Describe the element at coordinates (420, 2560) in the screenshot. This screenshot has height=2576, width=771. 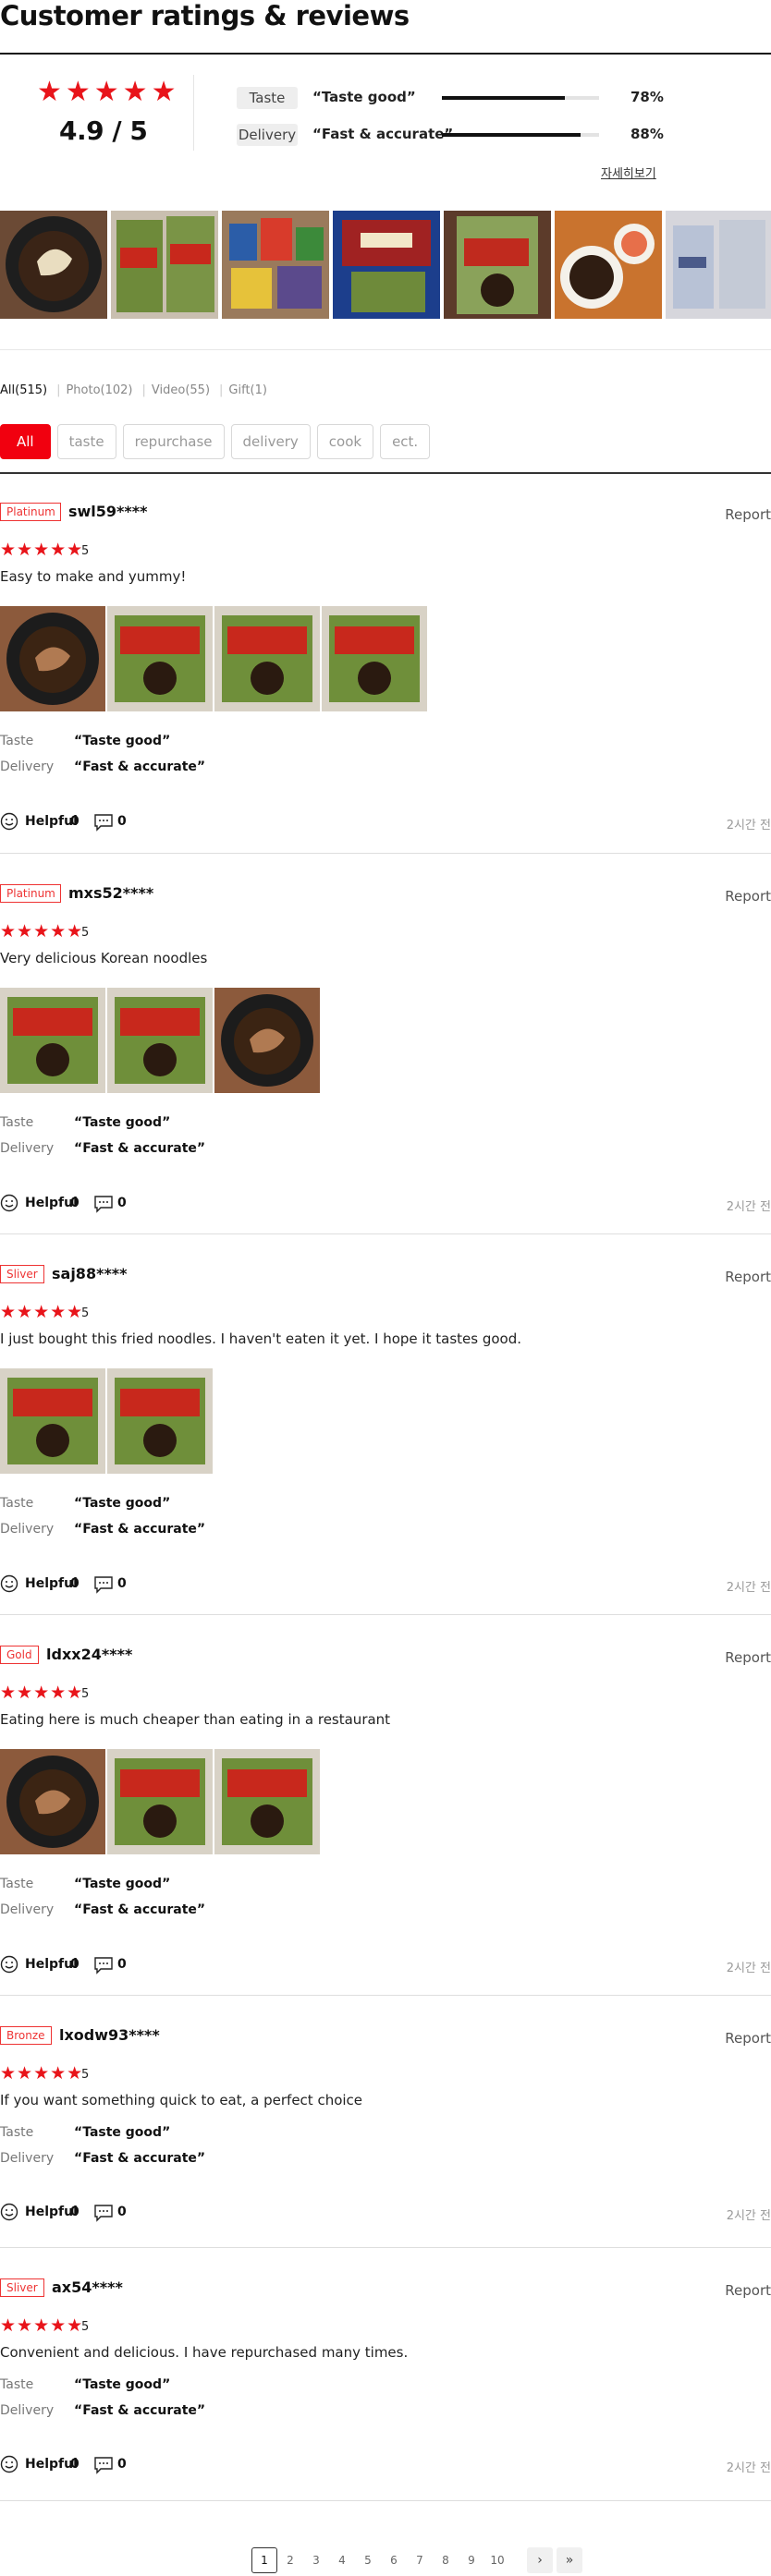
I see `page-7-button: 7` at that location.